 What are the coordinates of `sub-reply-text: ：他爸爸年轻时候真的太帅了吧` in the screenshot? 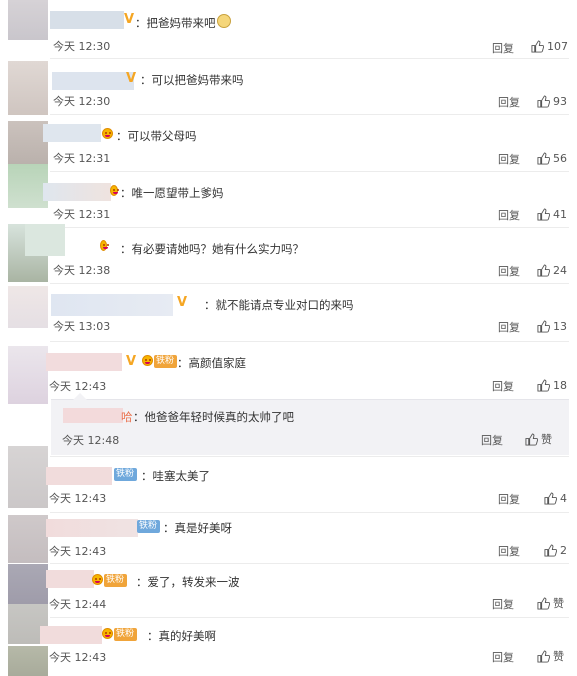 It's located at (213, 417).